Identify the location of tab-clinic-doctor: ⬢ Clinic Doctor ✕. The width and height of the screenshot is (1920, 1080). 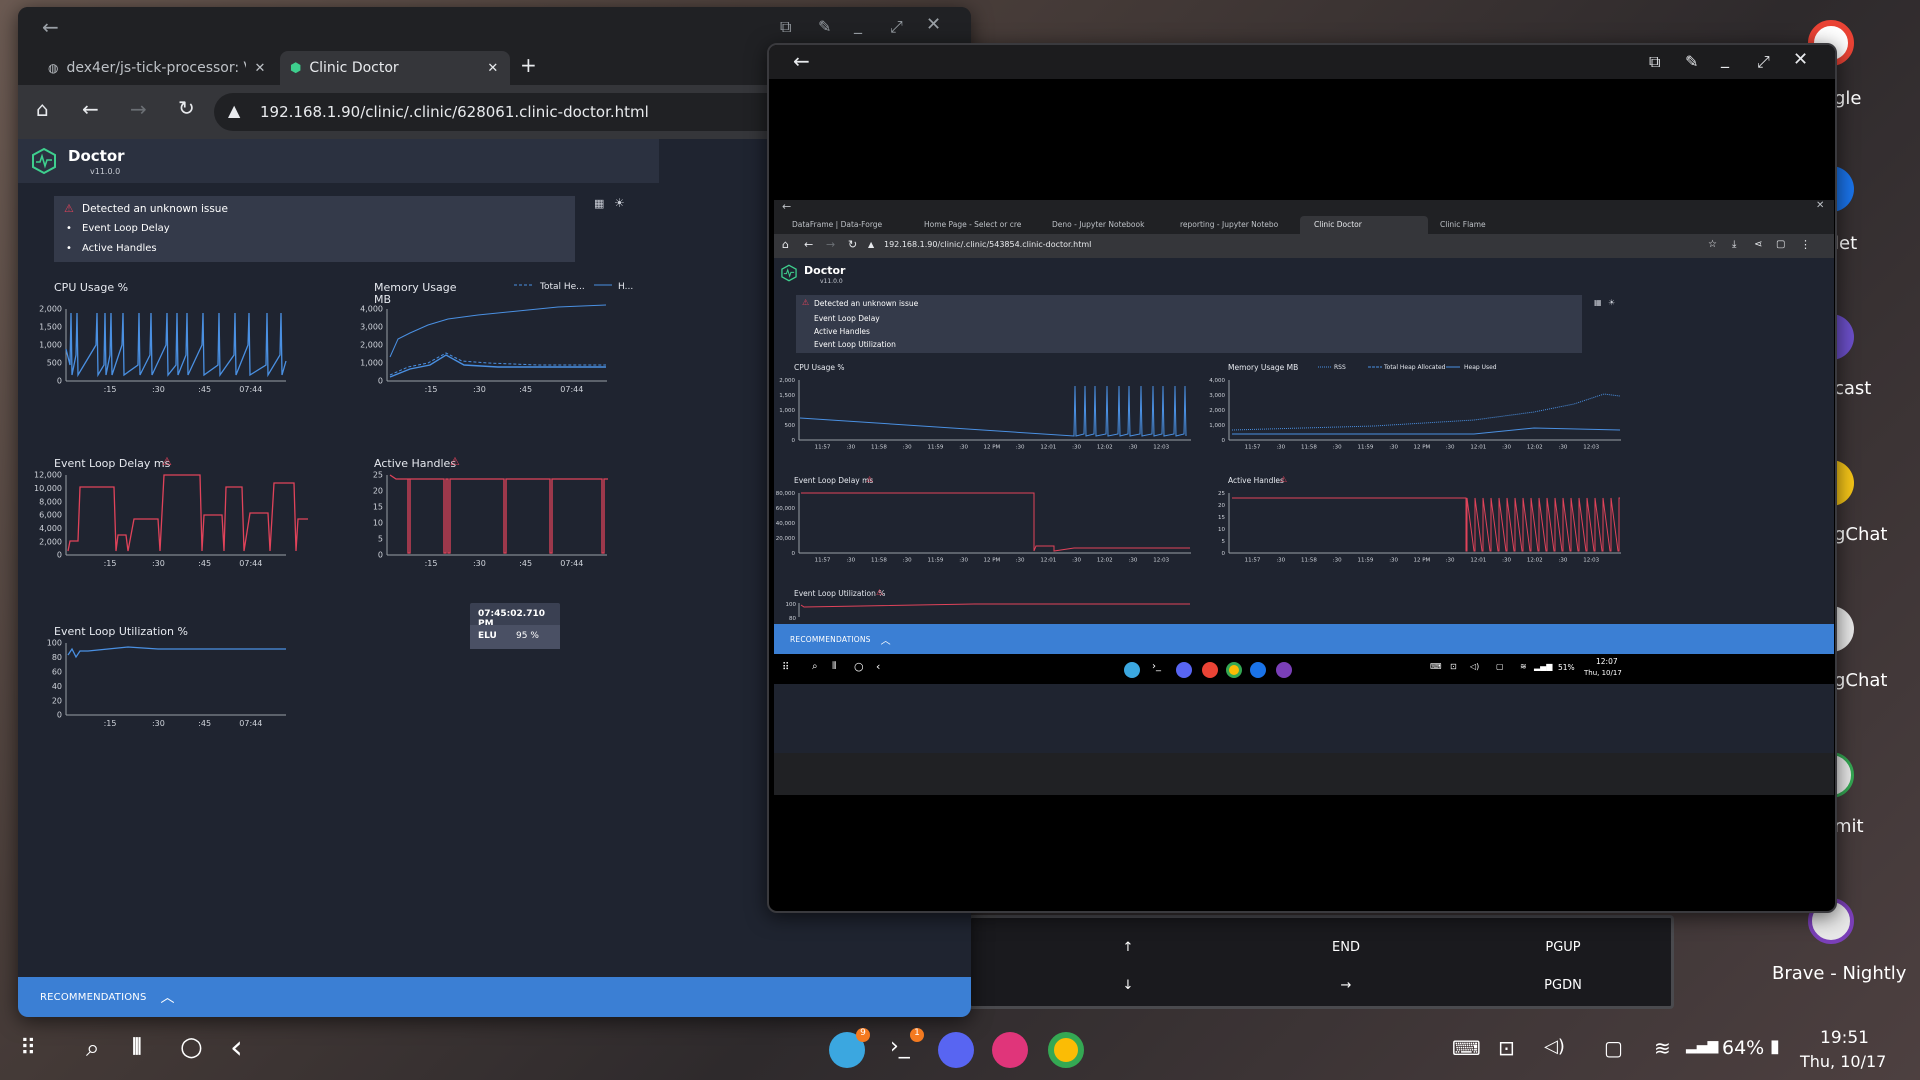
(395, 68).